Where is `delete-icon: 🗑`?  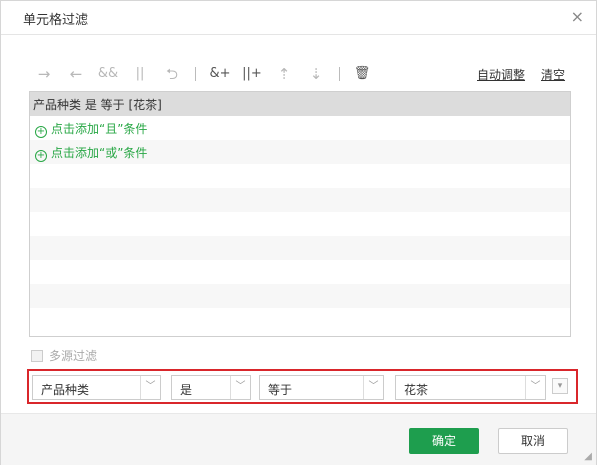
delete-icon: 🗑 is located at coordinates (362, 74).